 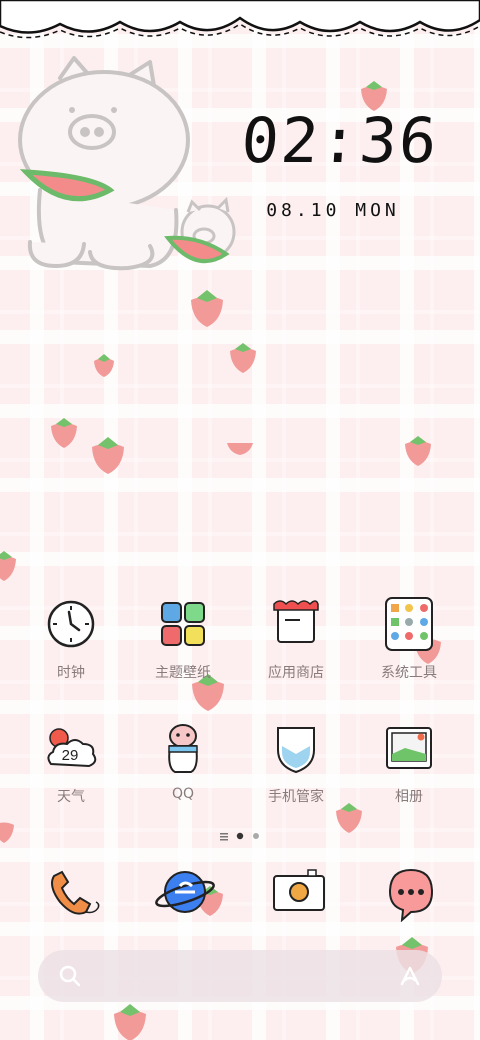 I want to click on status-bar-icons, so click(x=431, y=19).